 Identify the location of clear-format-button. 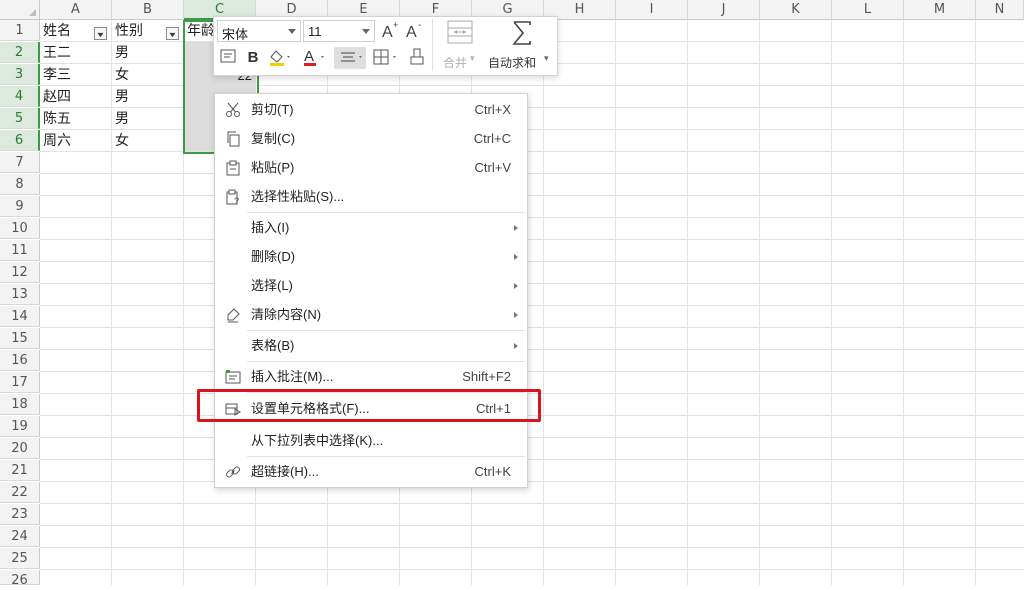
(417, 58).